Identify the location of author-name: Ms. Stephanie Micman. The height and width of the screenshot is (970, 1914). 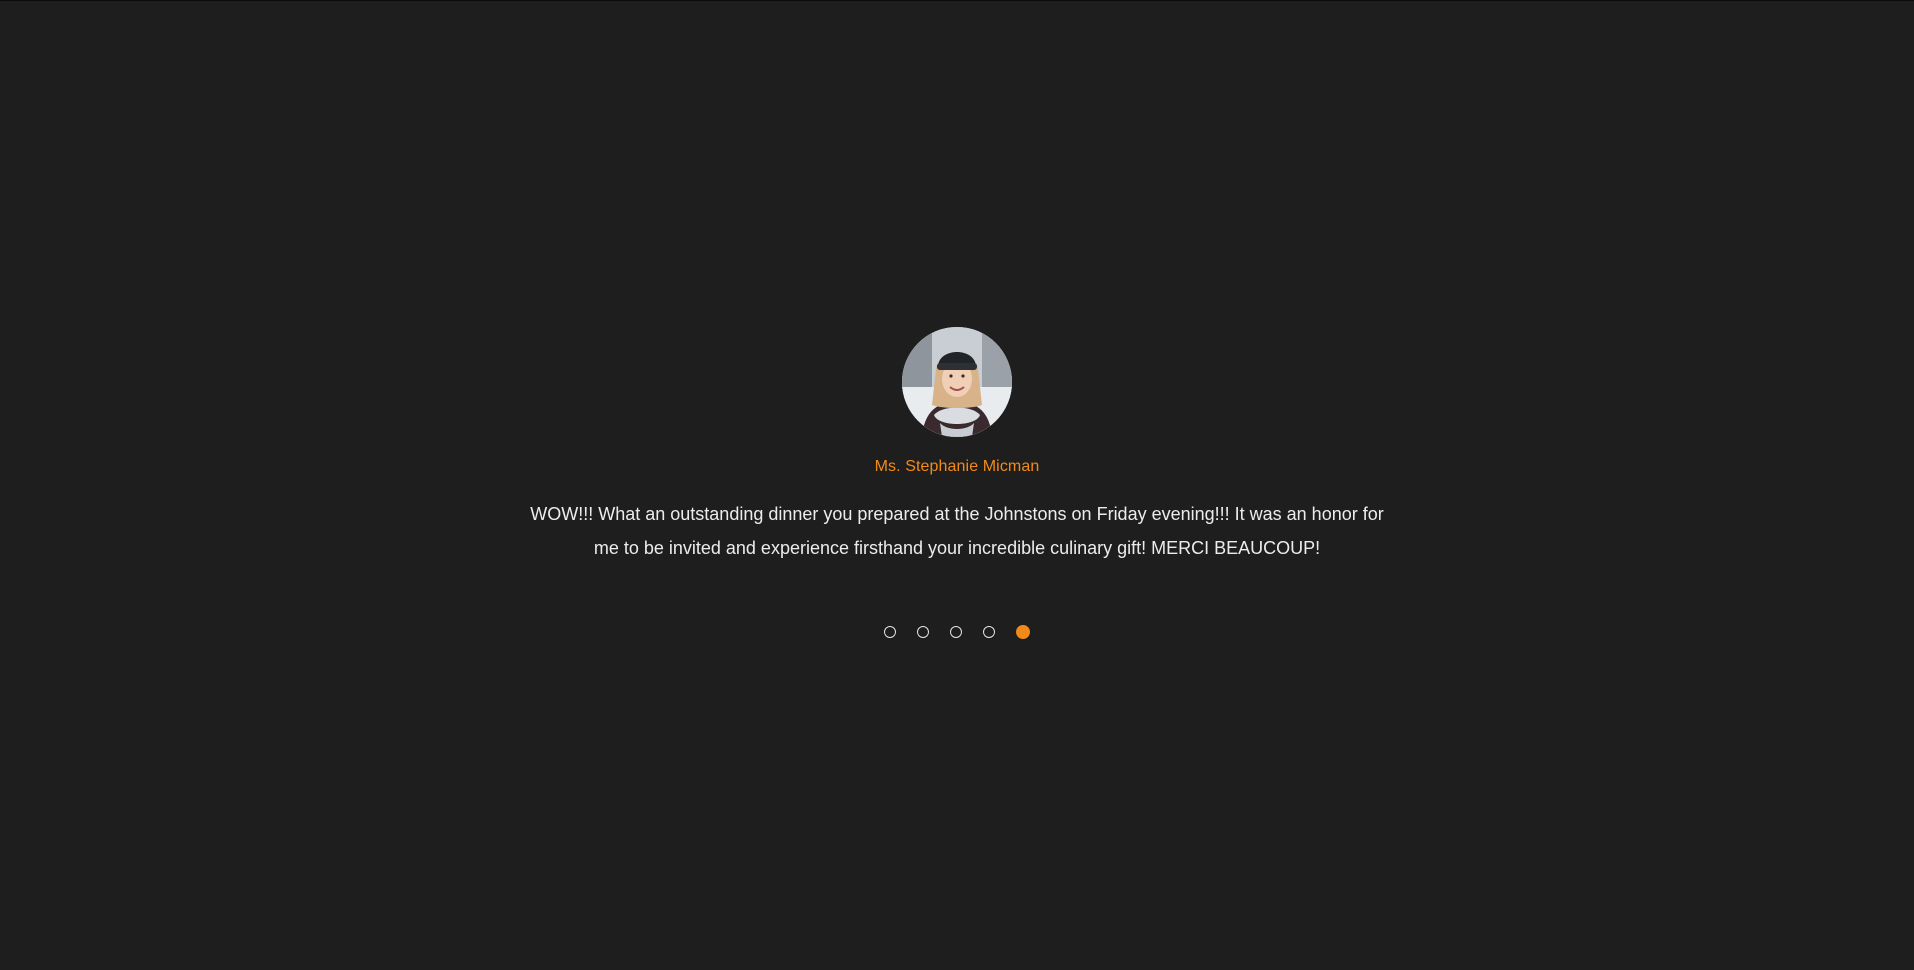
(957, 466).